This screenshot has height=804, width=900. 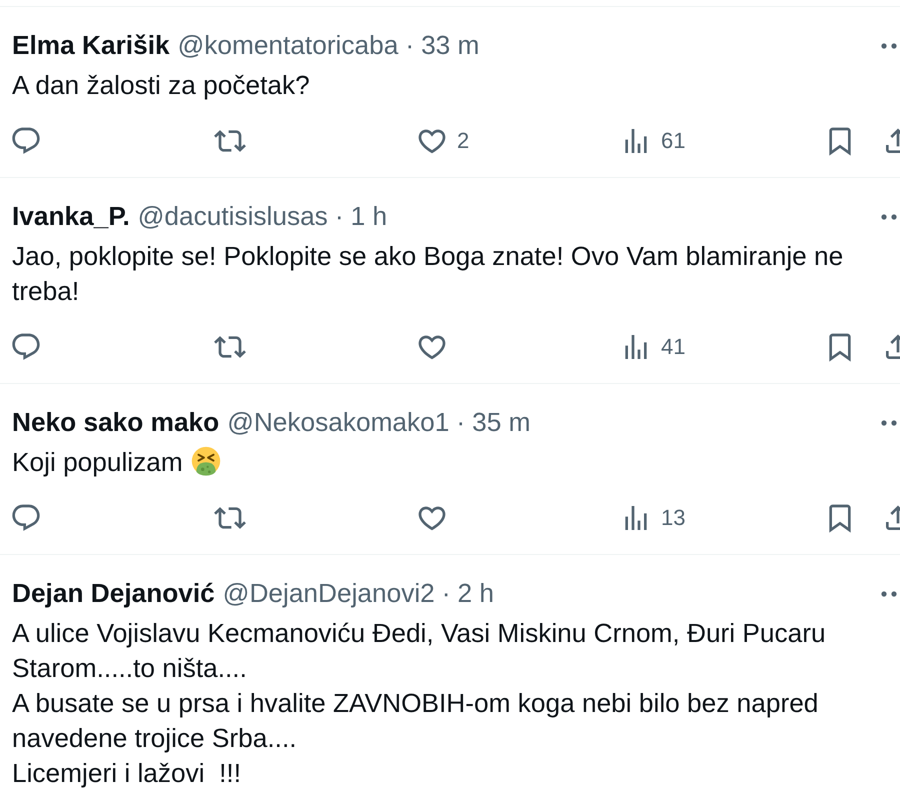 What do you see at coordinates (476, 593) in the screenshot?
I see `post-time: 2 h` at bounding box center [476, 593].